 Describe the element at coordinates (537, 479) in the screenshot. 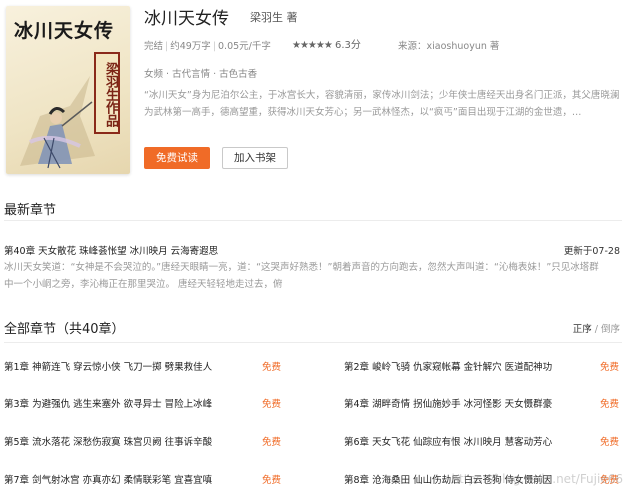

I see `watermark: https://blog.csdn.net/Fujie66` at that location.